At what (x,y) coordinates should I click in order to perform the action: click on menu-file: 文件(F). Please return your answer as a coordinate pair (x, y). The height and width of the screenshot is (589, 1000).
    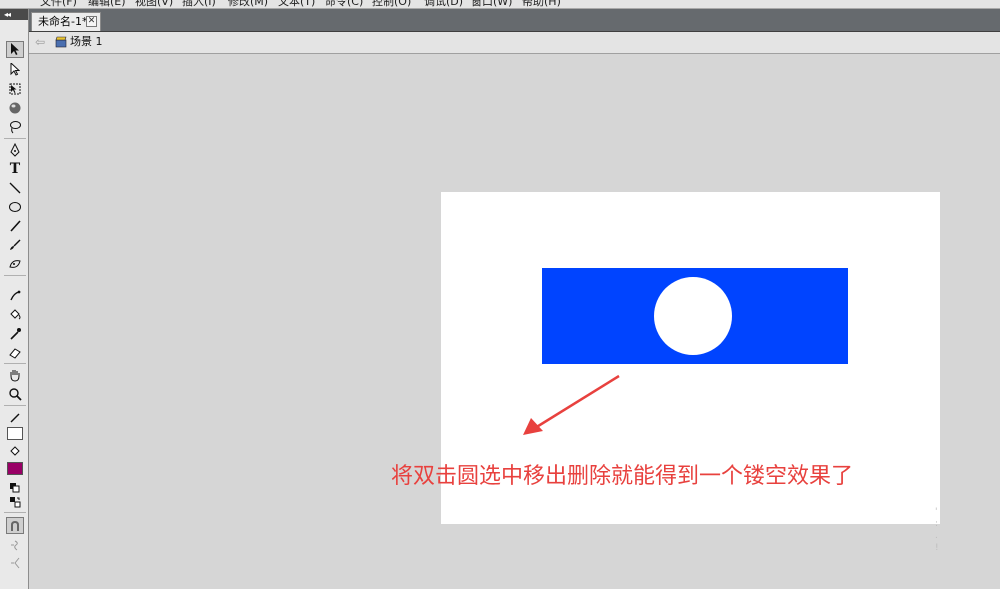
    Looking at the image, I should click on (58, 4).